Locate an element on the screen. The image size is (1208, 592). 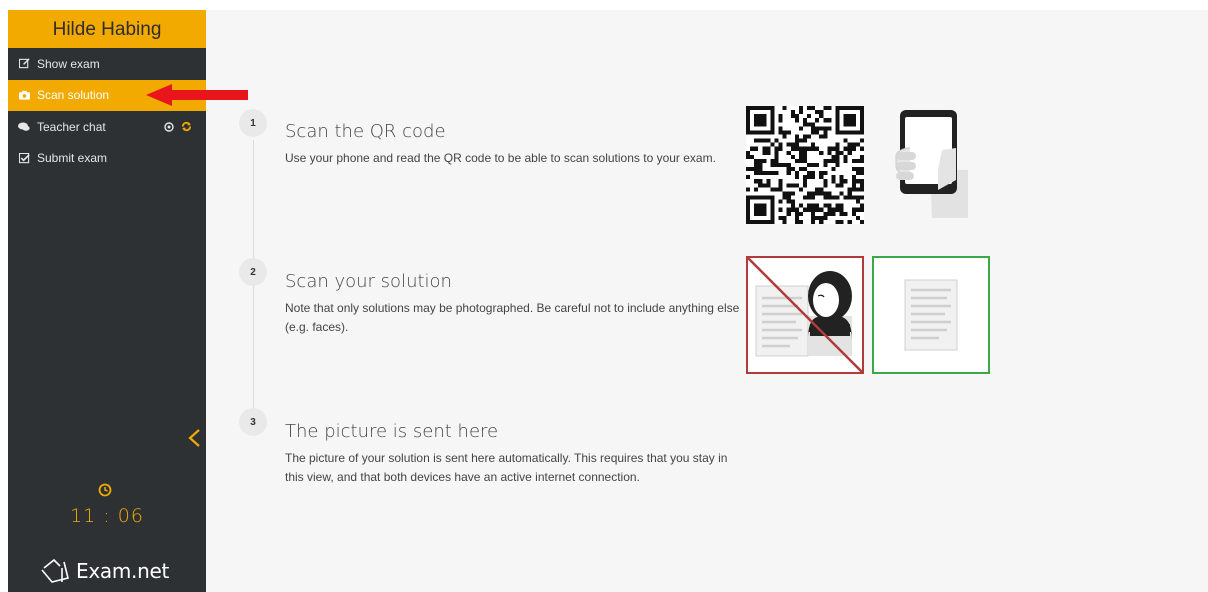
collapse-chevron-icon is located at coordinates (194, 438).